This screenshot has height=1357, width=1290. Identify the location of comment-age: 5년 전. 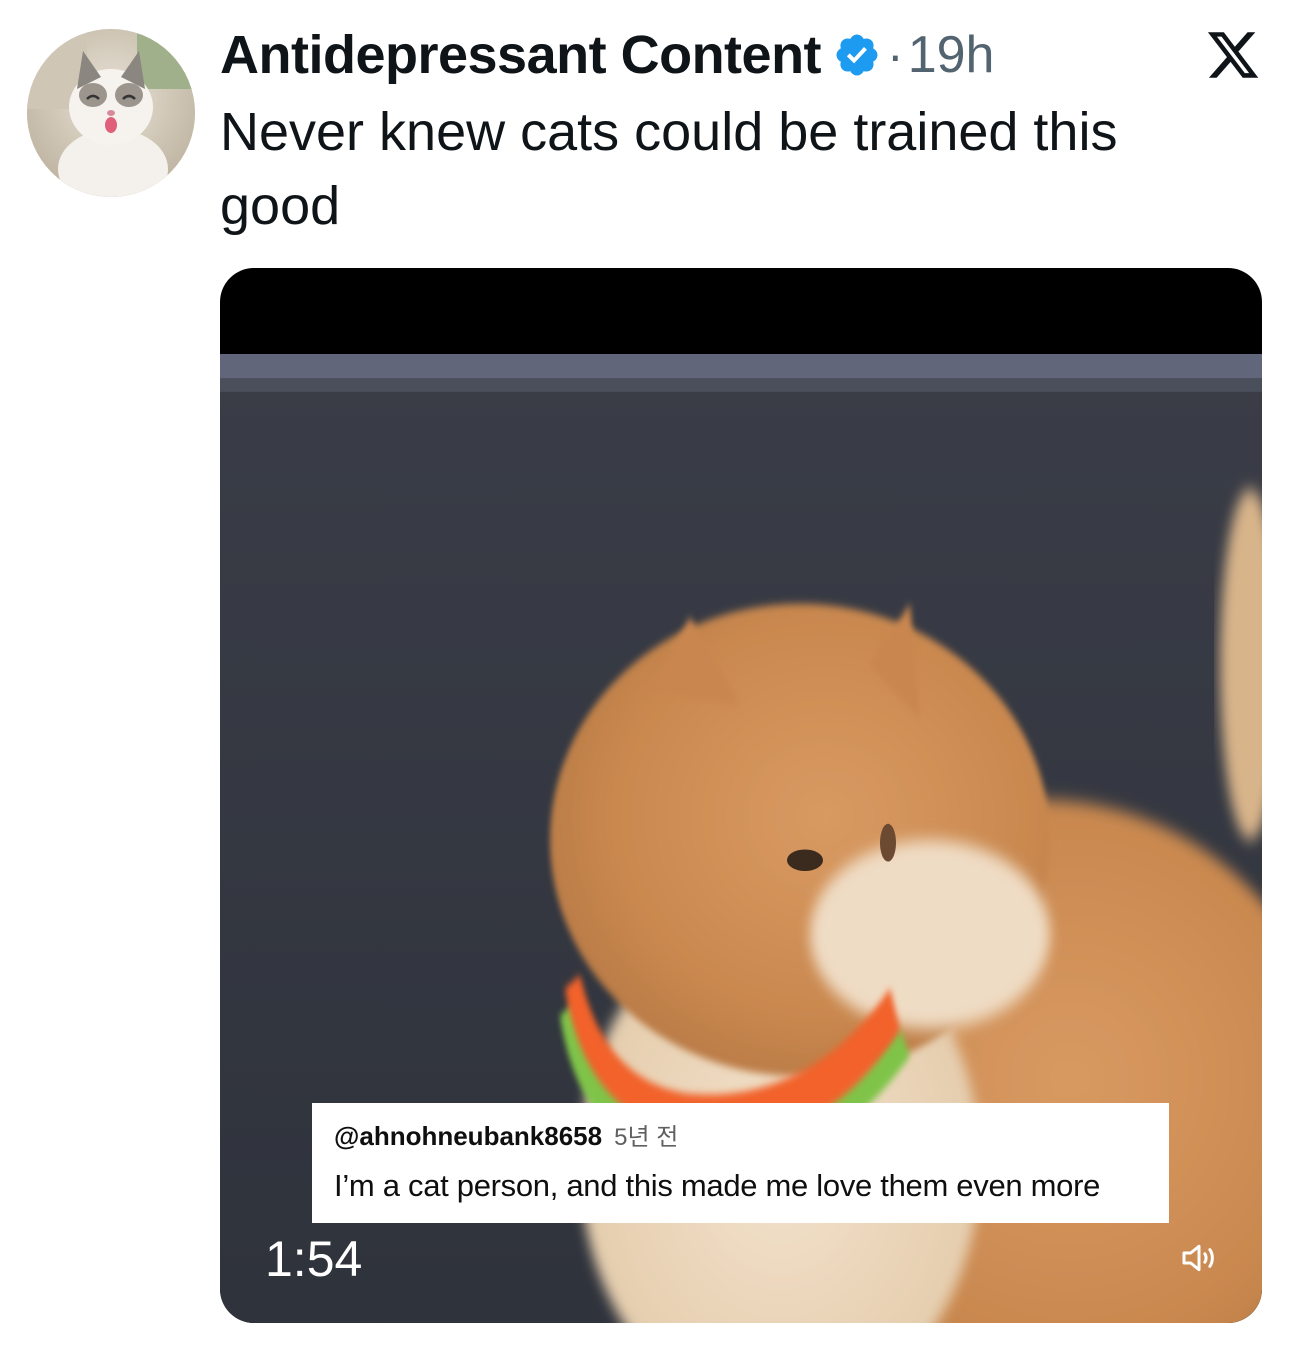
(646, 1137).